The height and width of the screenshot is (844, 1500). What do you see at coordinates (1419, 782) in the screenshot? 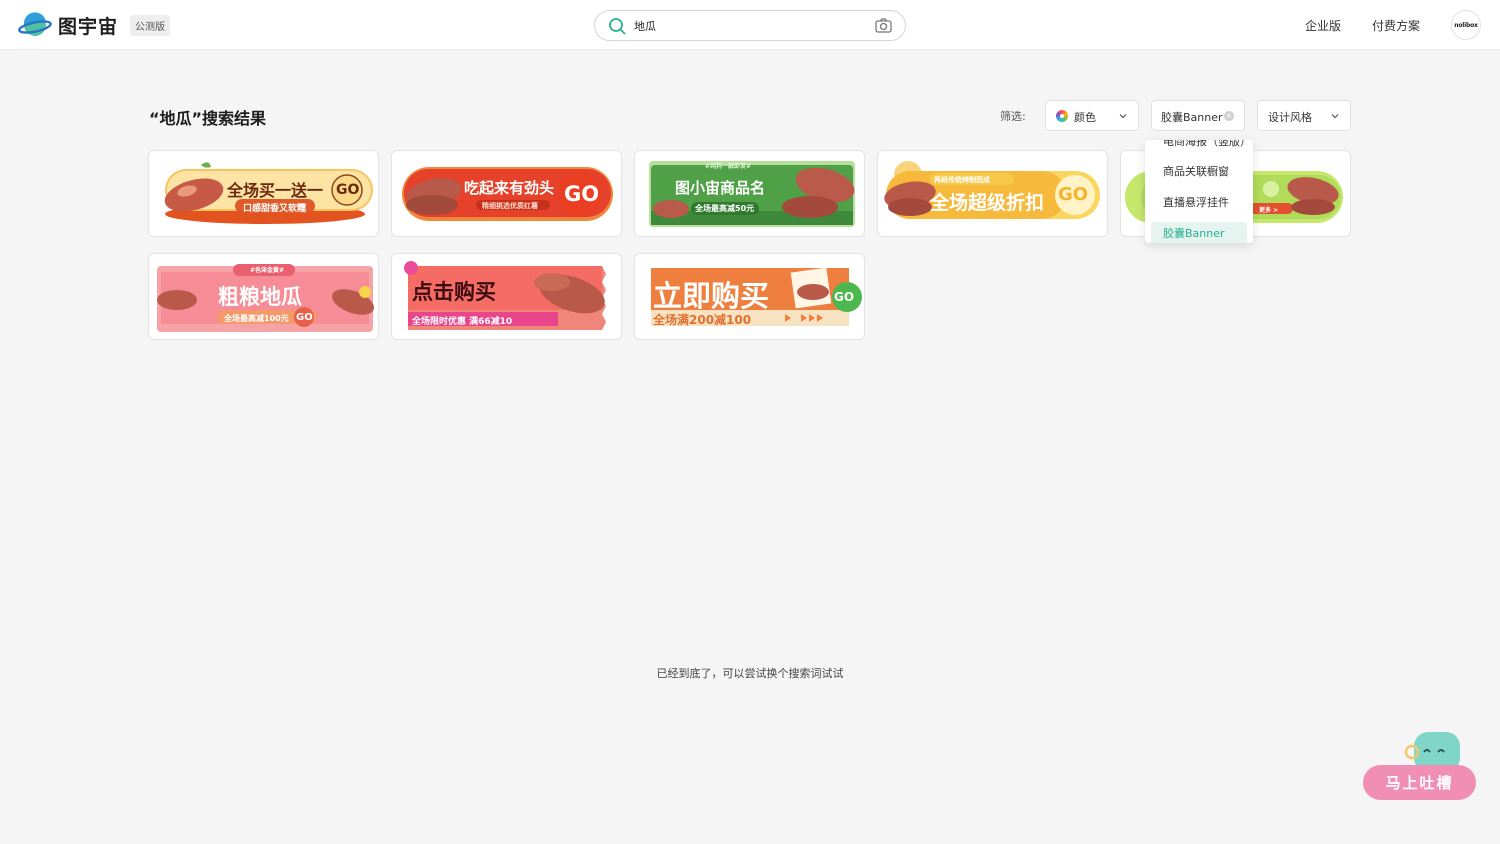
I see `feedback-button: 马上吐槽` at bounding box center [1419, 782].